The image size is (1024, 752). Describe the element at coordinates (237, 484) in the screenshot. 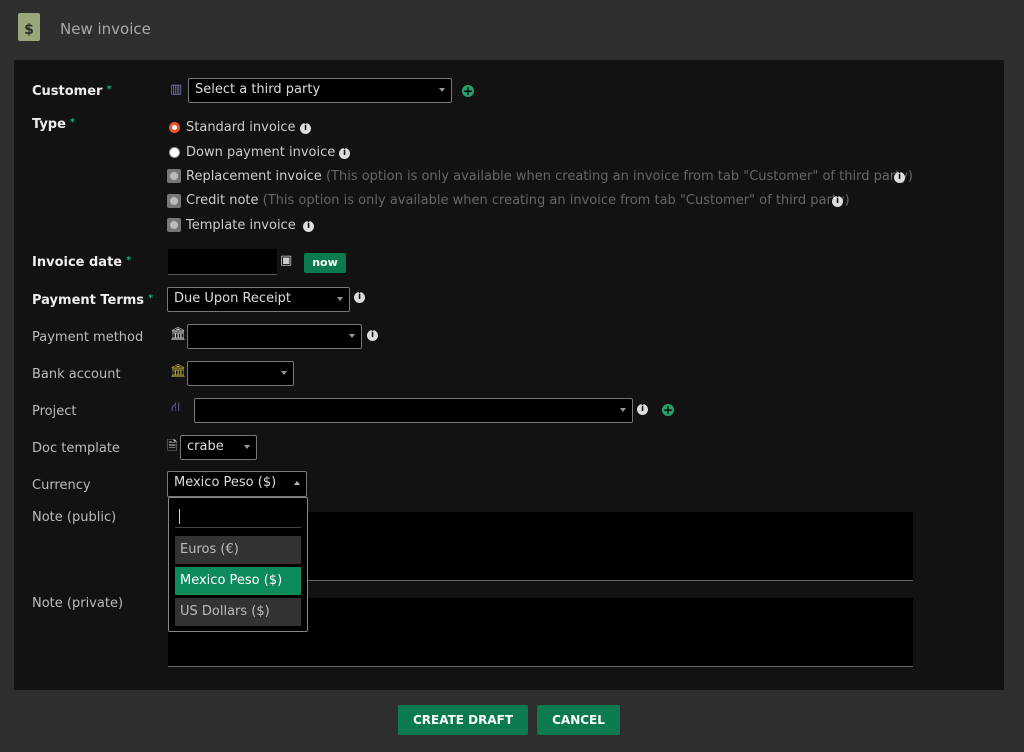

I see `currency-select: Mexico Peso ($)` at that location.